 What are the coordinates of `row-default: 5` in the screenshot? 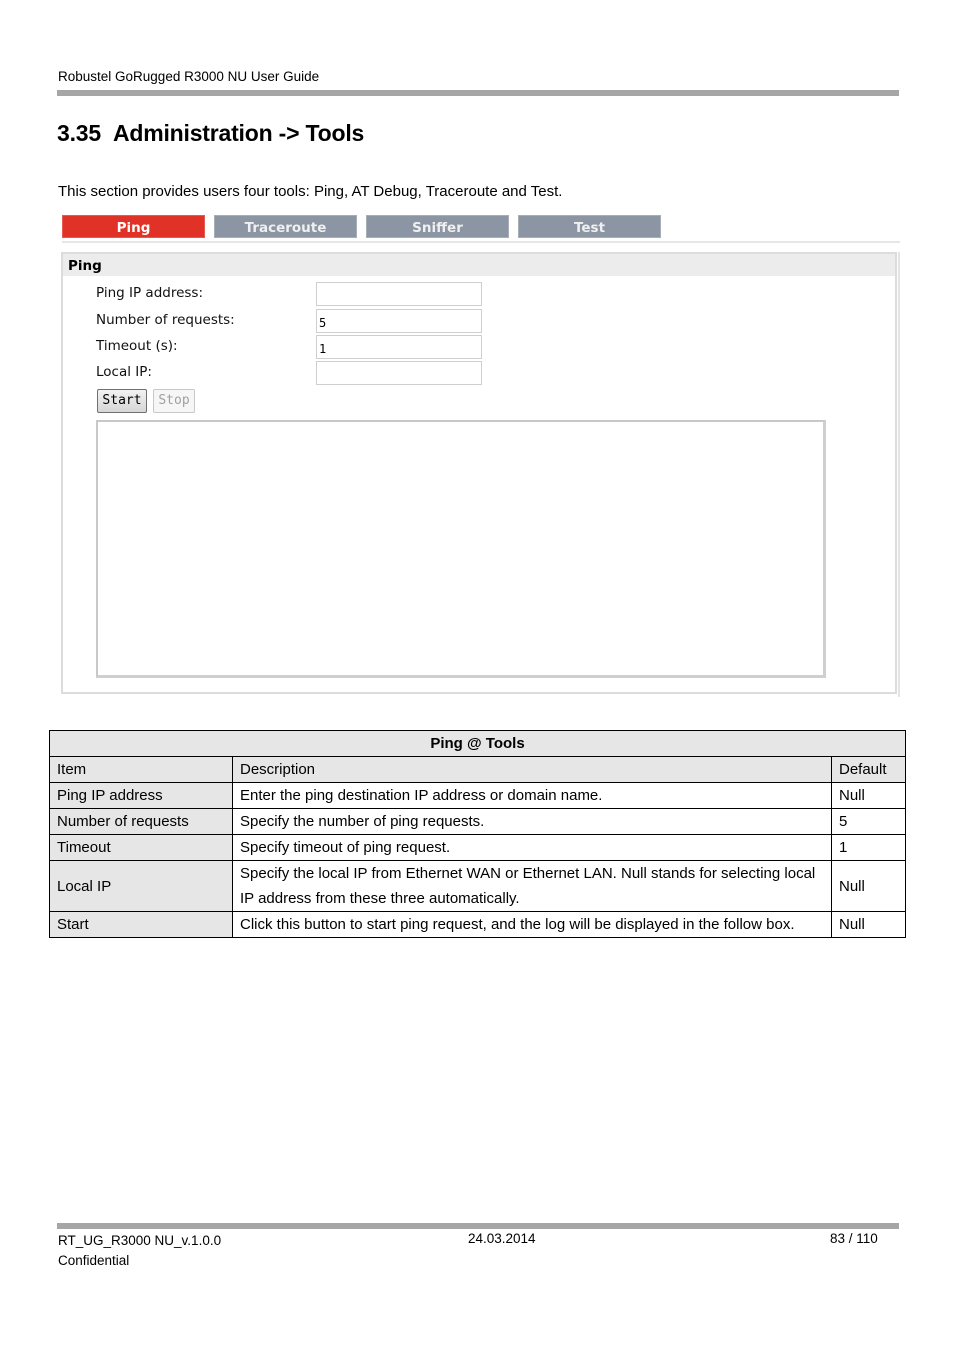 It's located at (868, 821).